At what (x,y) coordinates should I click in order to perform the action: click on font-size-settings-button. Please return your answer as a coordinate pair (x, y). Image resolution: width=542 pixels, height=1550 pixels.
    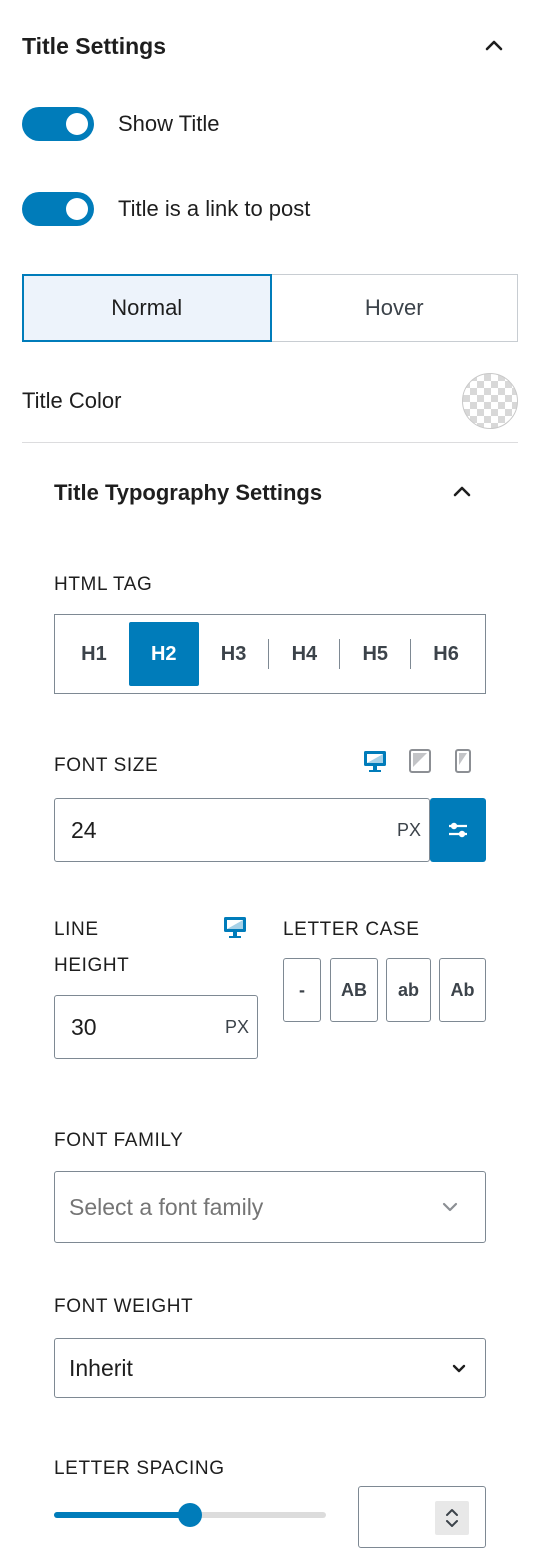
    Looking at the image, I should click on (458, 830).